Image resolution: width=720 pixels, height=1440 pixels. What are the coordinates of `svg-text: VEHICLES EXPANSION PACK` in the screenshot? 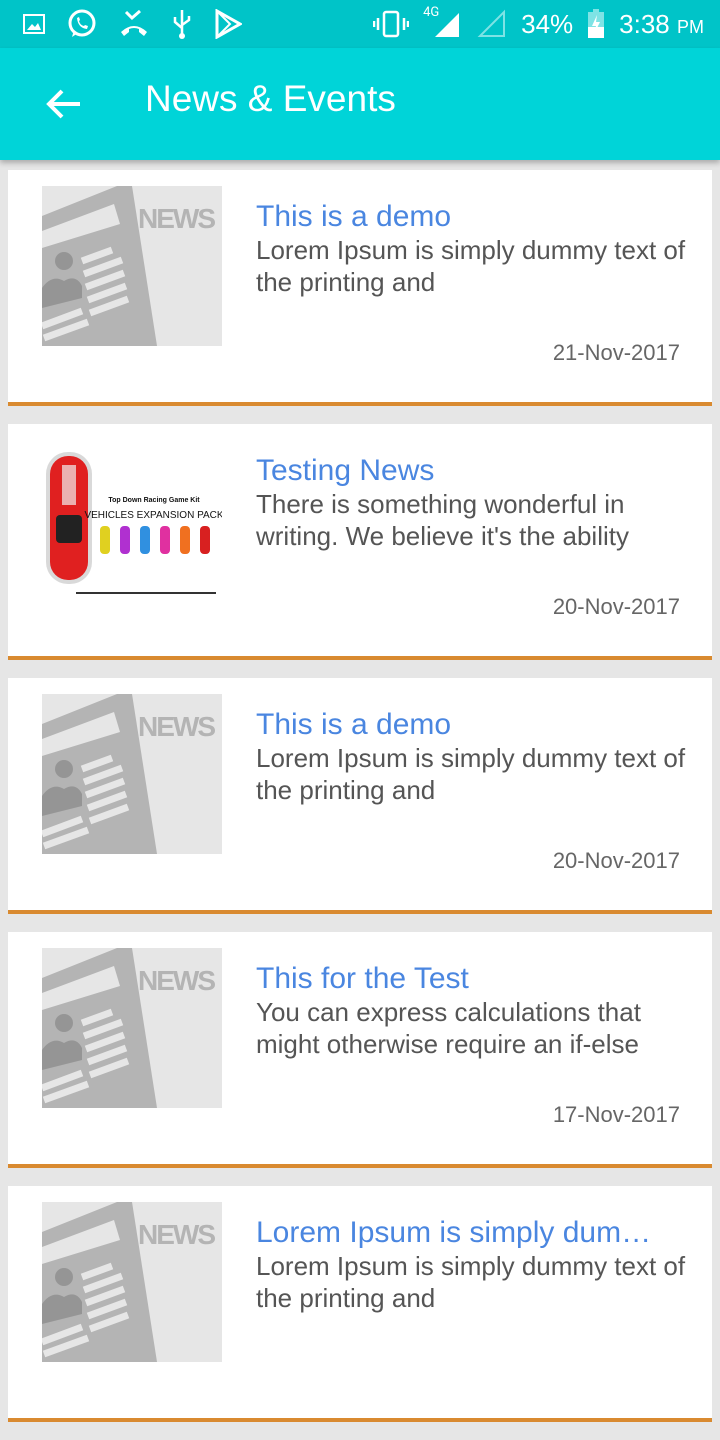 It's located at (153, 515).